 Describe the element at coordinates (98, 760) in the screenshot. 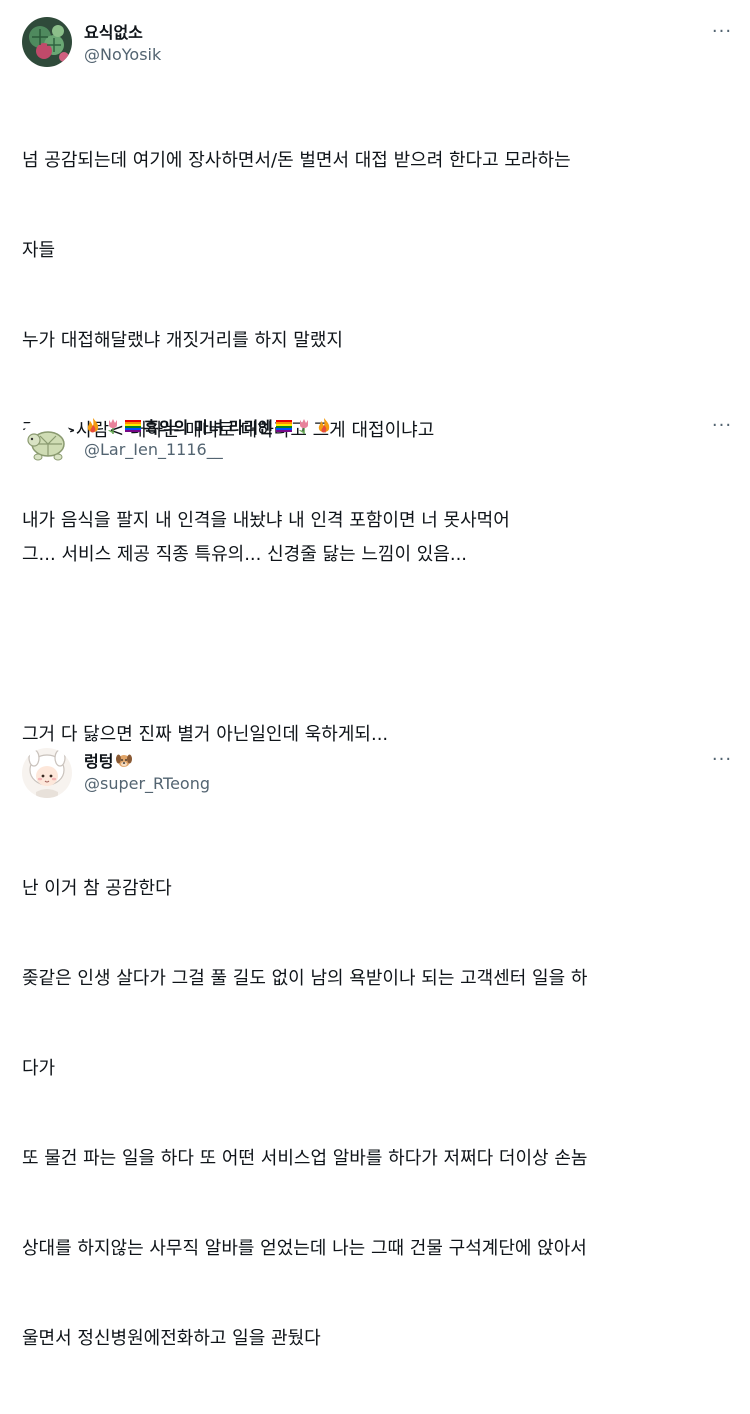

I see `display-name-text: 렁텅` at that location.